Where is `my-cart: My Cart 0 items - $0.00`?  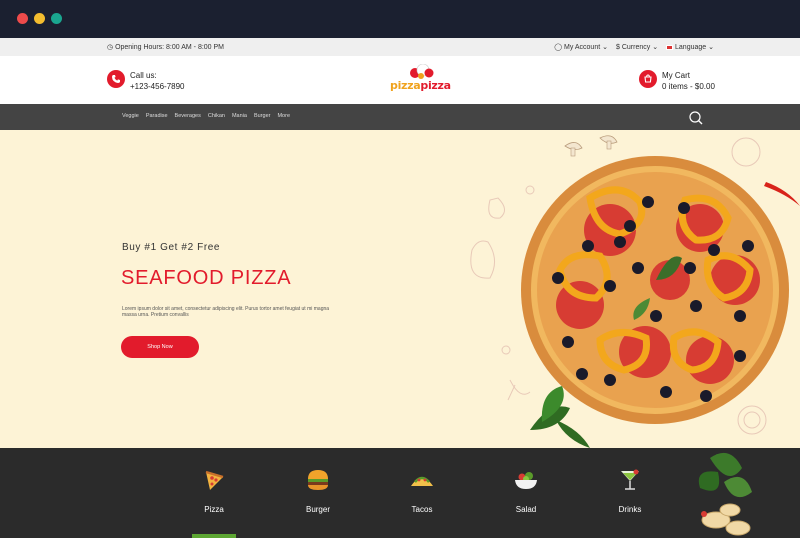
my-cart: My Cart 0 items - $0.00 is located at coordinates (688, 81).